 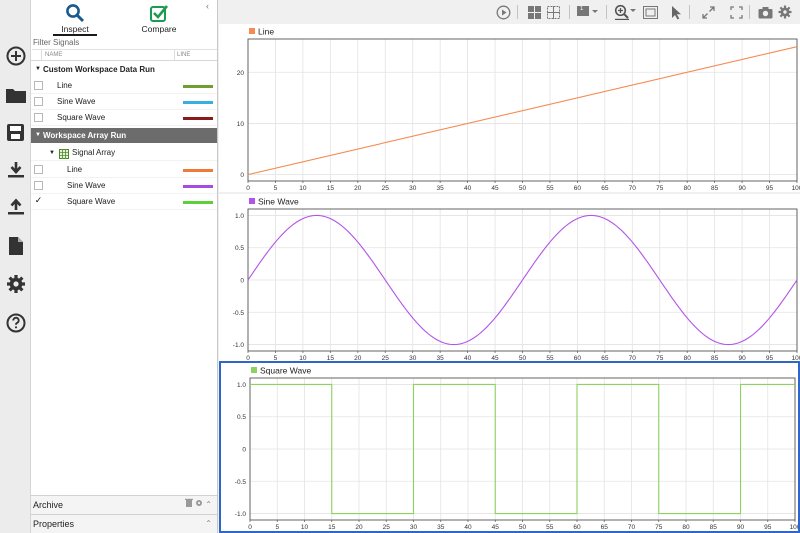 I want to click on report-icon, so click(x=15, y=245).